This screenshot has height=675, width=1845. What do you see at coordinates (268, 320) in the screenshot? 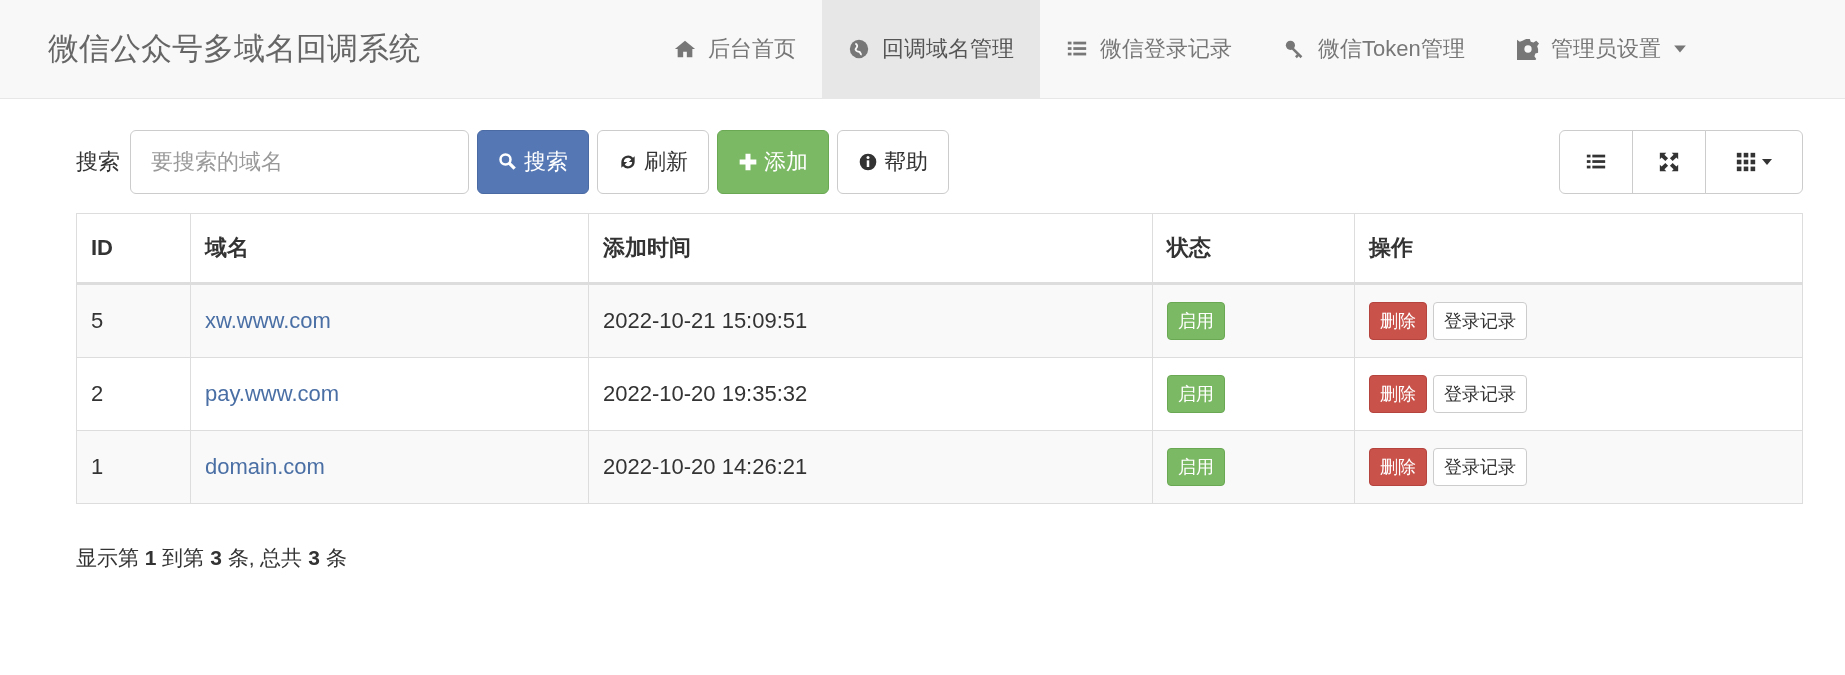
I see `domain-link: xw.www.com` at bounding box center [268, 320].